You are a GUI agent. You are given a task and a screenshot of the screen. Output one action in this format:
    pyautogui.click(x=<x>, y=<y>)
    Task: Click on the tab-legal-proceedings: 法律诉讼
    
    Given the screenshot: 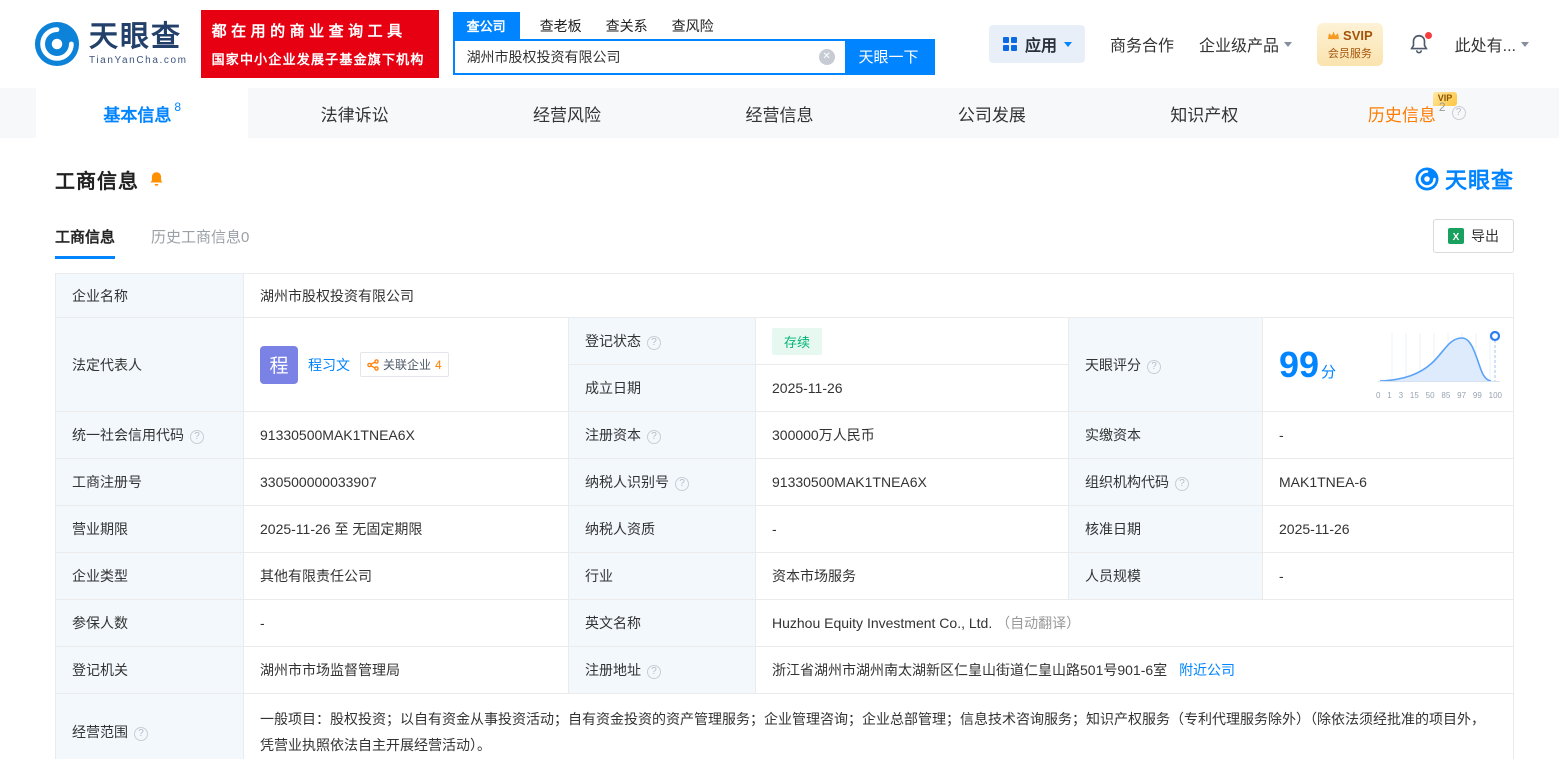 What is the action you would take?
    pyautogui.click(x=354, y=113)
    